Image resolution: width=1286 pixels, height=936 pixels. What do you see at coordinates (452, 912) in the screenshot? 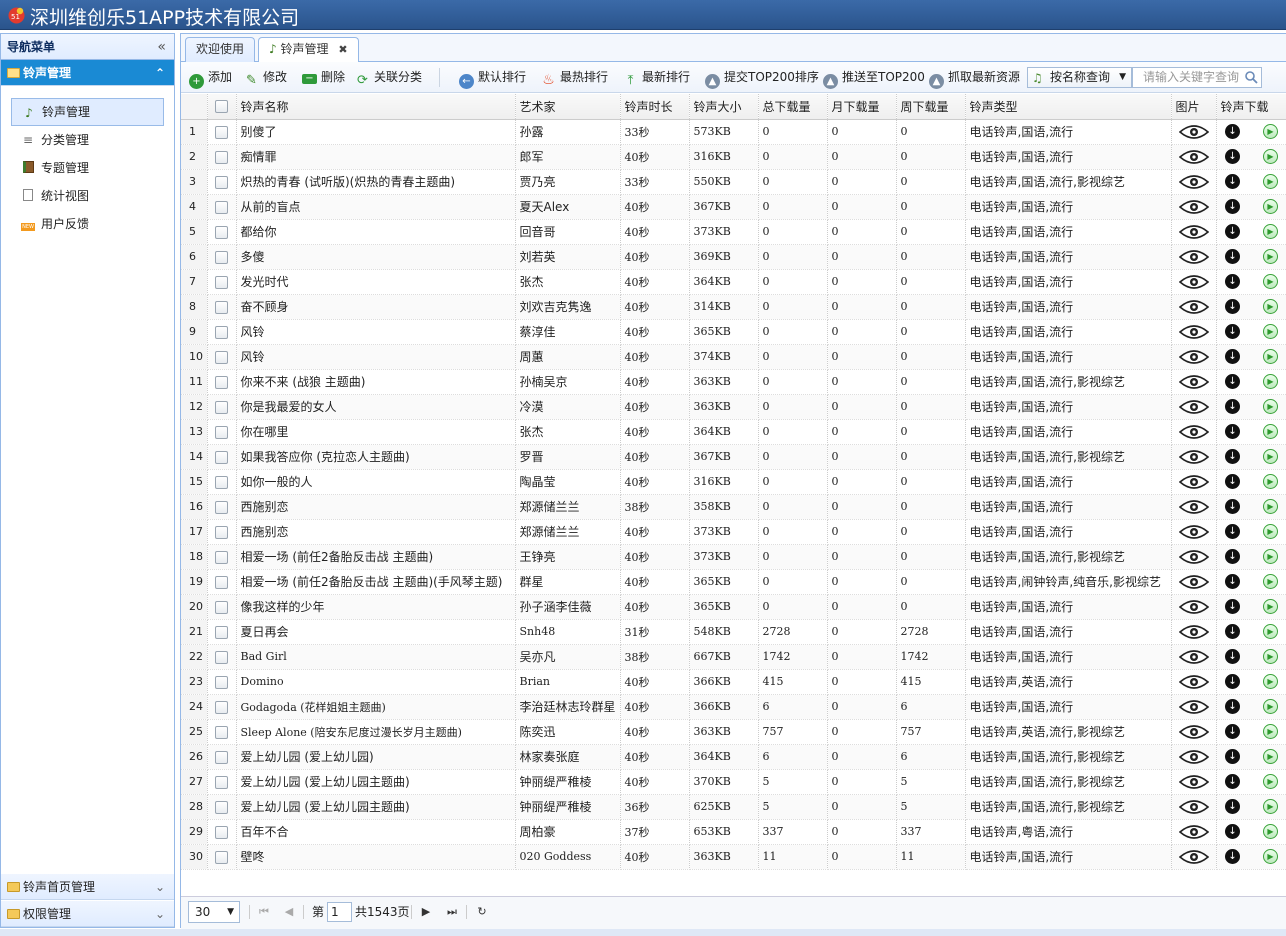
I see `last-page-icon: ⏭` at bounding box center [452, 912].